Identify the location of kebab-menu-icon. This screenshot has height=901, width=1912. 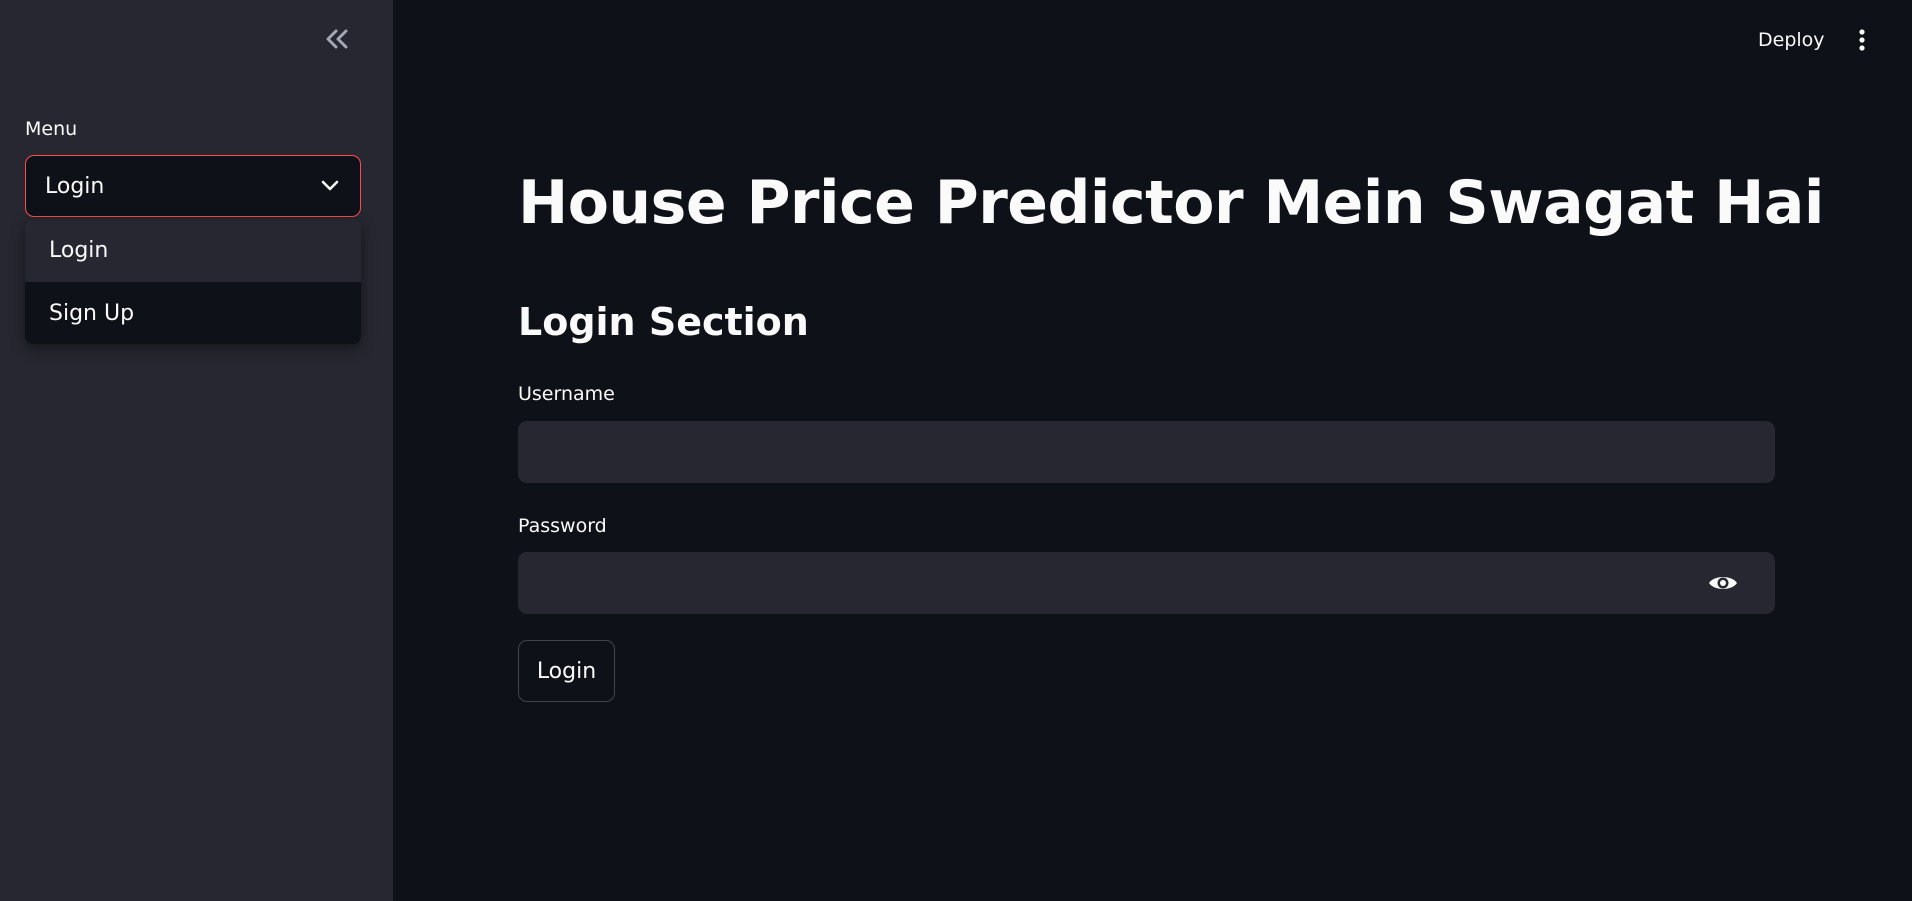
(1862, 40).